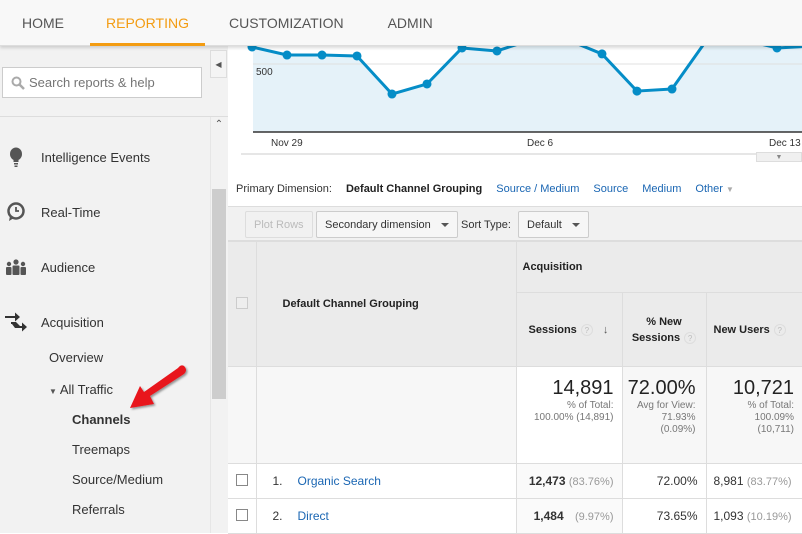 This screenshot has width=802, height=534. What do you see at coordinates (16, 157) in the screenshot?
I see `lightbulb-icon` at bounding box center [16, 157].